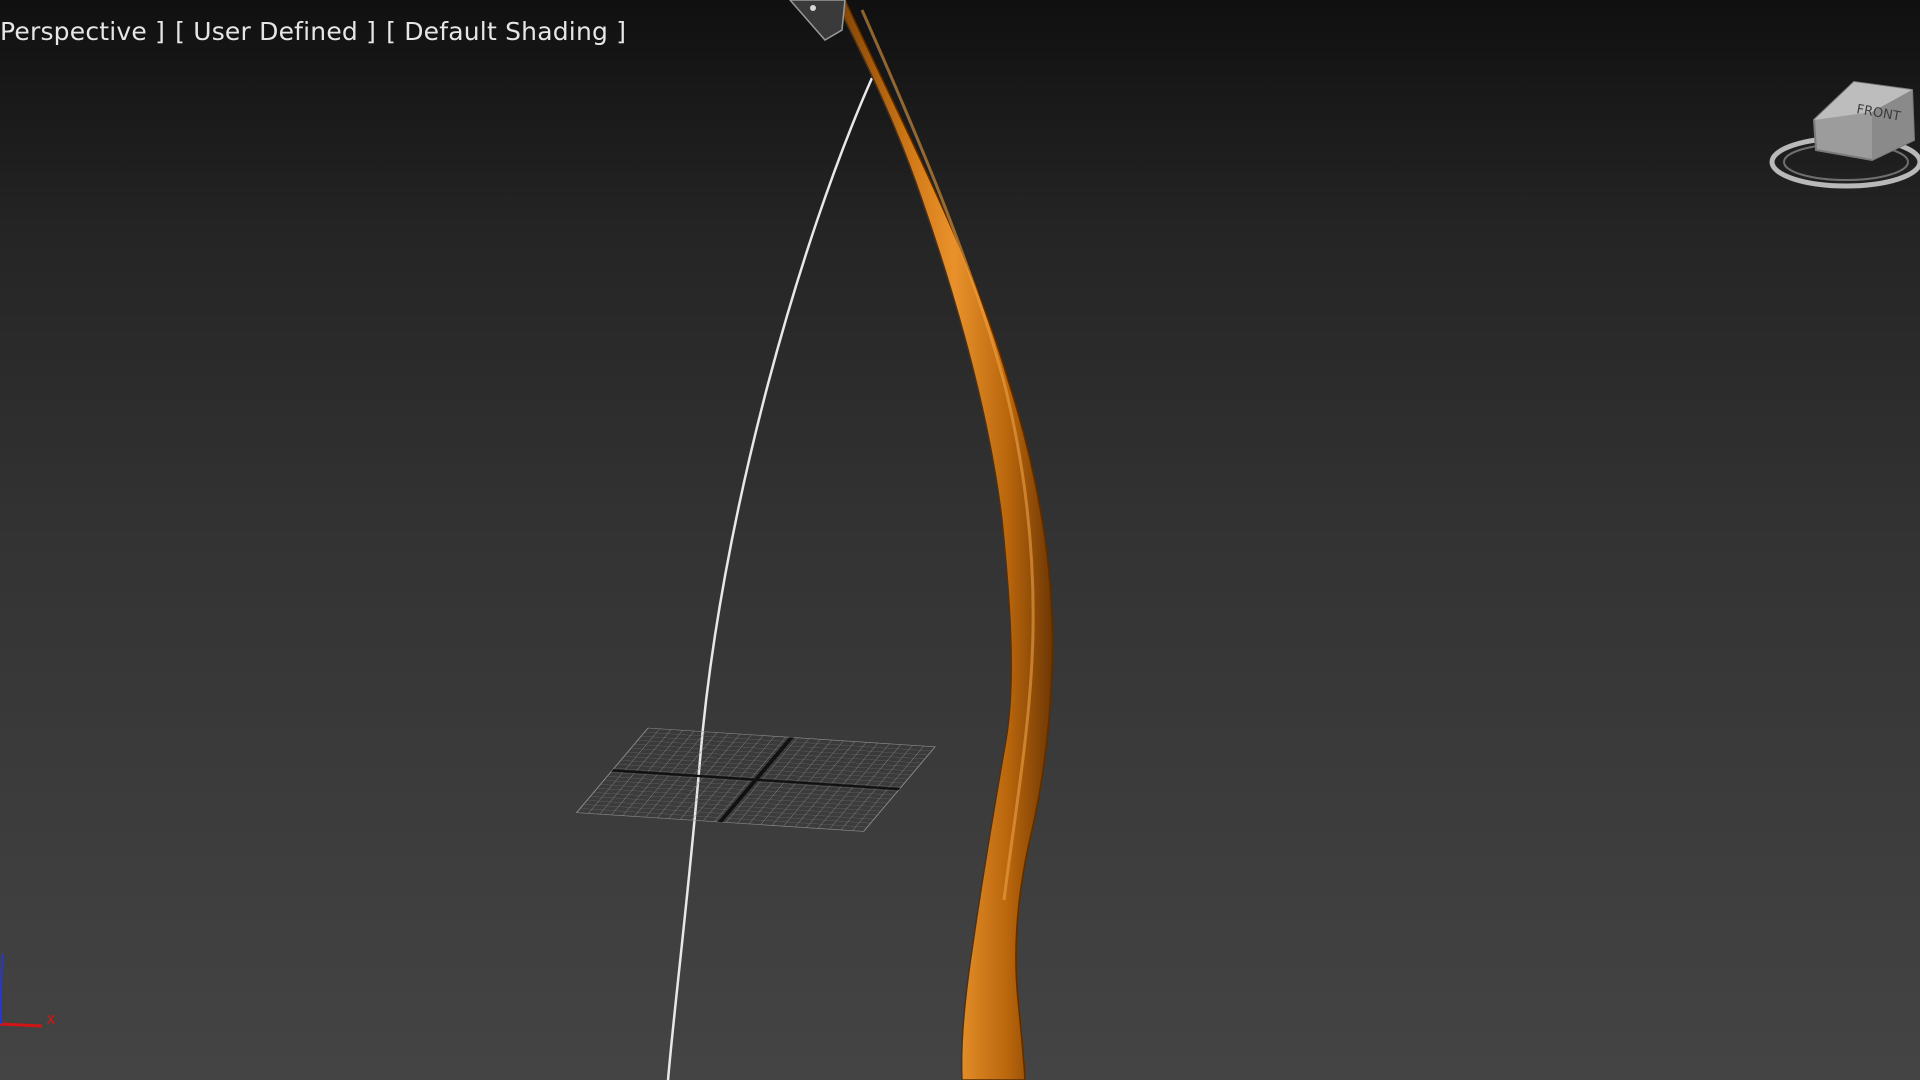  I want to click on arrow-tip, so click(817, 20).